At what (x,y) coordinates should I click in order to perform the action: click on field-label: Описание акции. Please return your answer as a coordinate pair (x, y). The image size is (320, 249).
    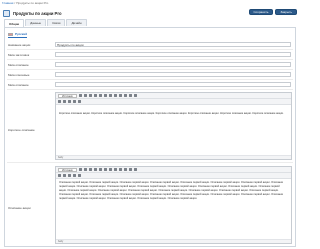
    Looking at the image, I should click on (19, 208).